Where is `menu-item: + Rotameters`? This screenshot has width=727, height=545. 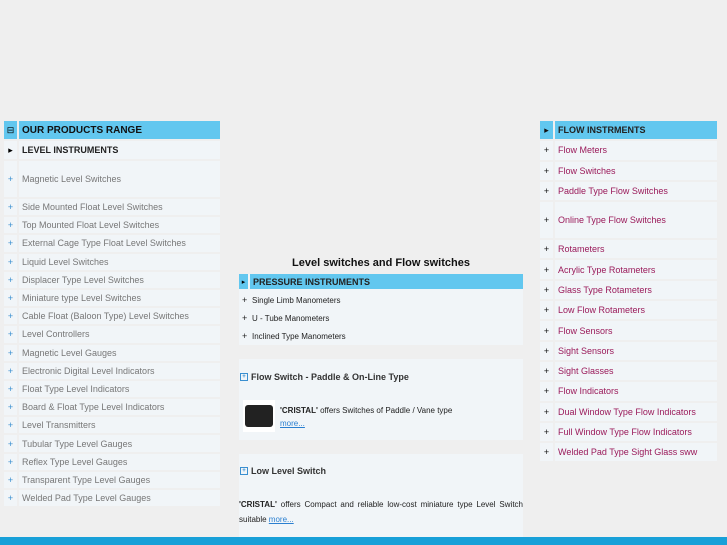 menu-item: + Rotameters is located at coordinates (628, 249).